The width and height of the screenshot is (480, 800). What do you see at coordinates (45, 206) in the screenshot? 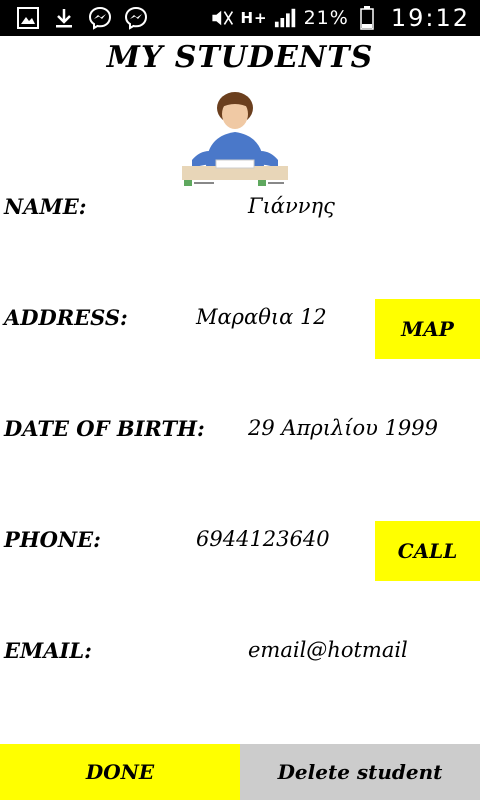
I see `name-label: NAME:` at bounding box center [45, 206].